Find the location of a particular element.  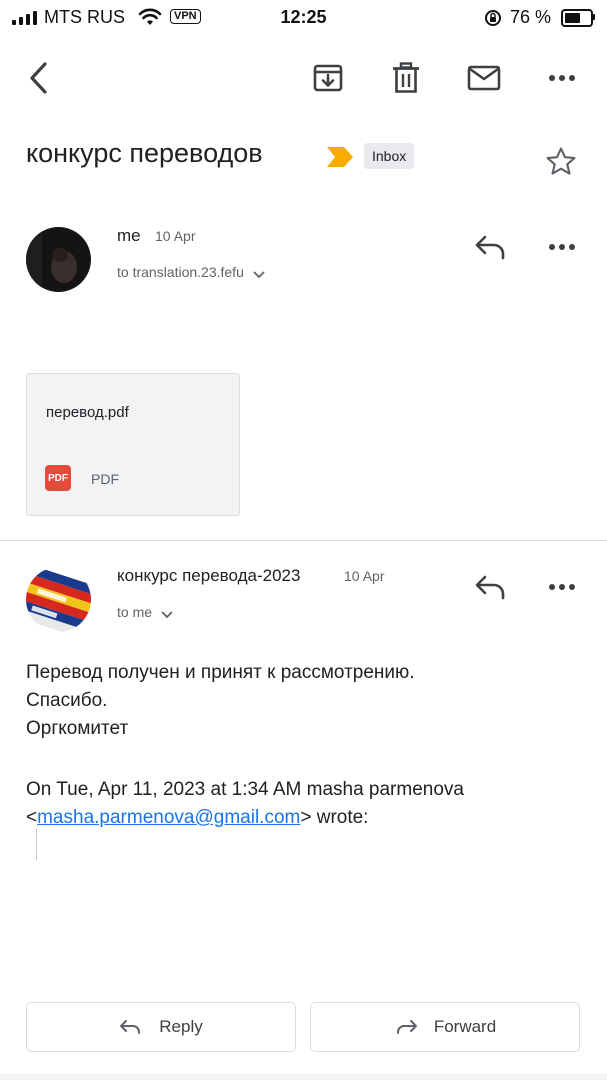

mark-unread-button is located at coordinates (484, 78).